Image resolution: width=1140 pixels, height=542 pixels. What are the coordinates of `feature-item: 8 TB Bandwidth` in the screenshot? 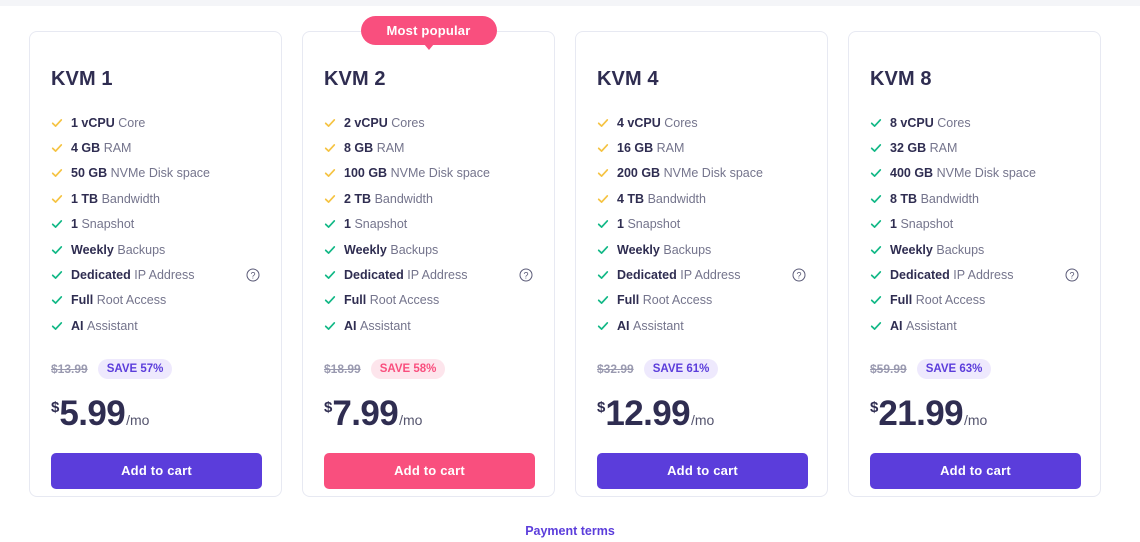 It's located at (974, 198).